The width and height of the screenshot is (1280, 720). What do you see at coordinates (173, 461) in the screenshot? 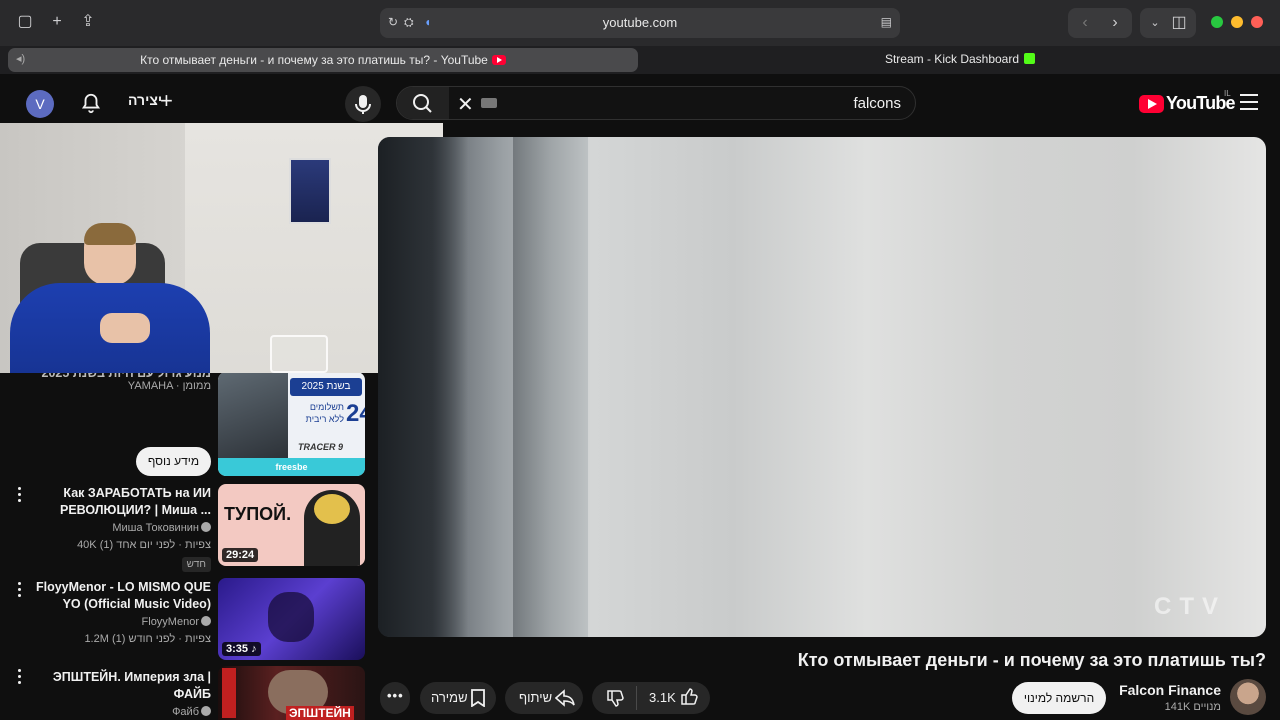
I see `more-info-button: מידע נוסף` at bounding box center [173, 461].